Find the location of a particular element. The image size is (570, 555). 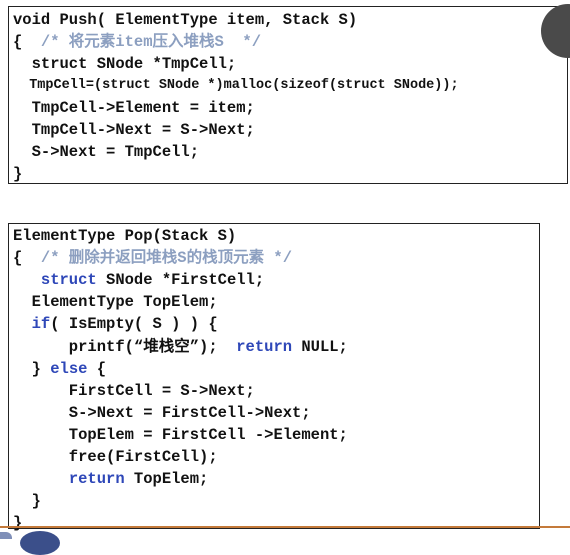

push-code-line: TmpCell->Element = item; is located at coordinates (134, 108).